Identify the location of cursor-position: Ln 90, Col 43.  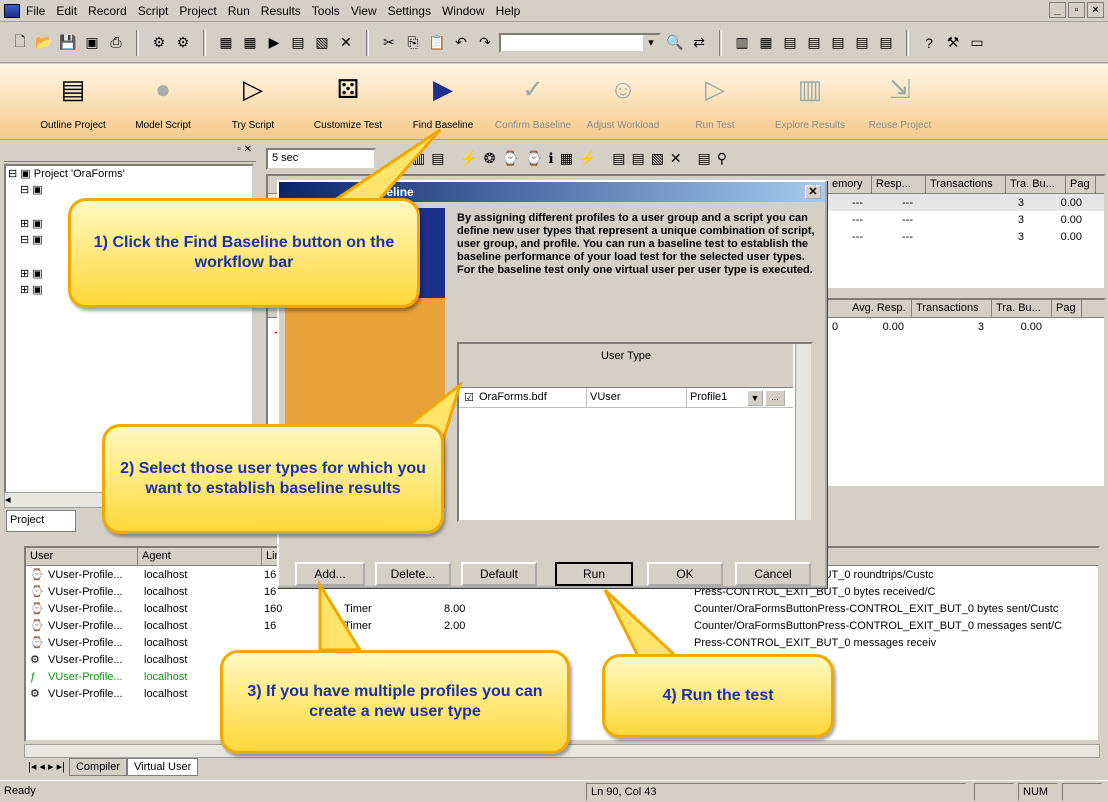
(776, 792).